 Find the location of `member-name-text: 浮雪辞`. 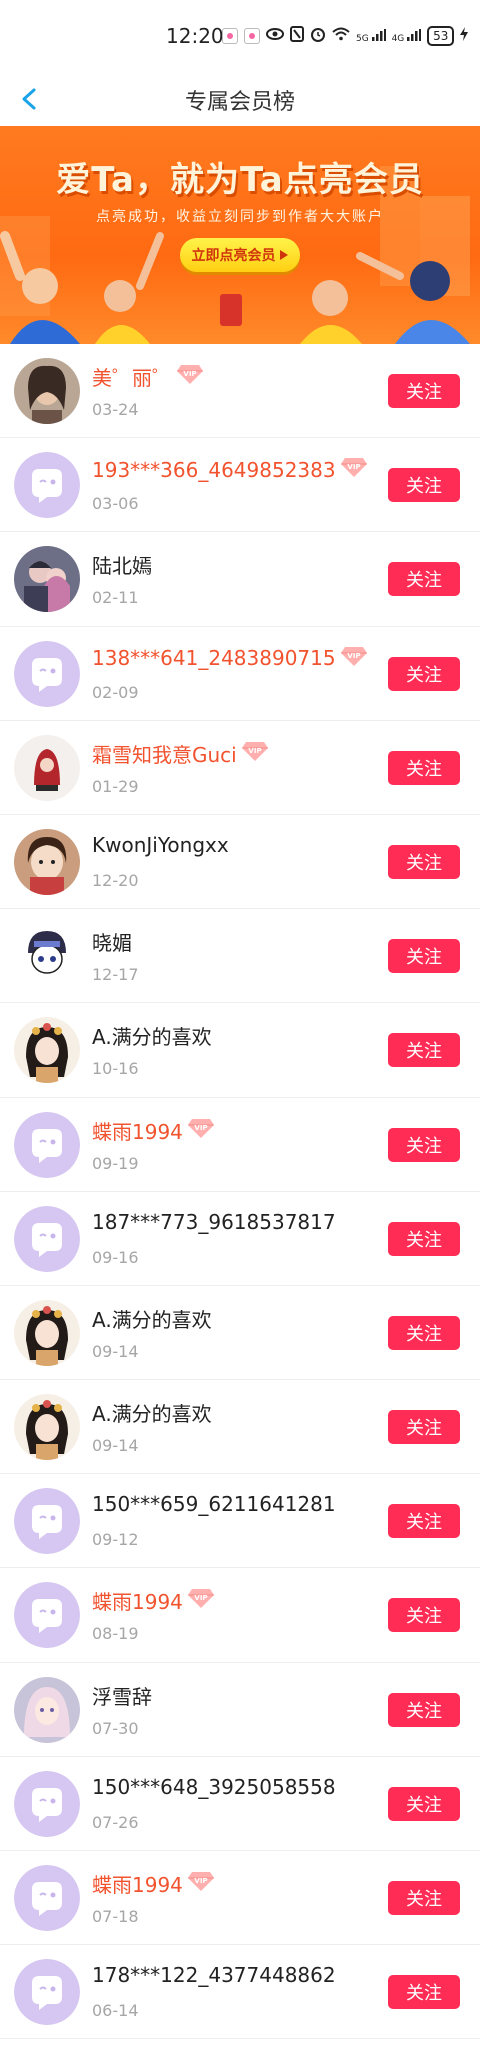

member-name-text: 浮雪辞 is located at coordinates (122, 1696).